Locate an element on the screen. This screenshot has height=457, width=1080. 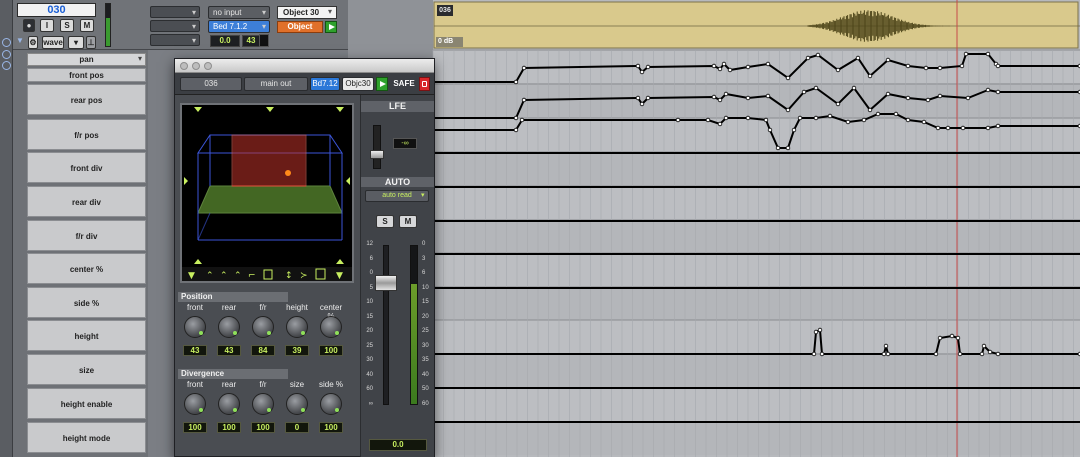
output-selector: Bed 7.1.2 is located at coordinates (239, 26).